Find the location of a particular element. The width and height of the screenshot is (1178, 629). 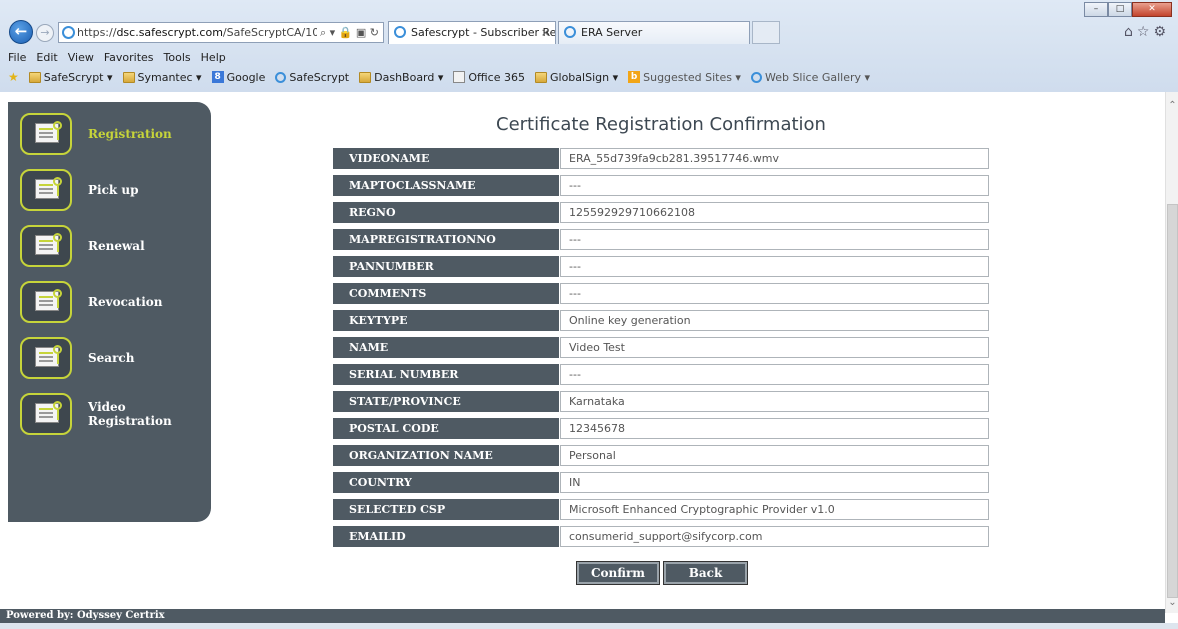

fav-symantec-folder: Symantec ▾ is located at coordinates (162, 77).